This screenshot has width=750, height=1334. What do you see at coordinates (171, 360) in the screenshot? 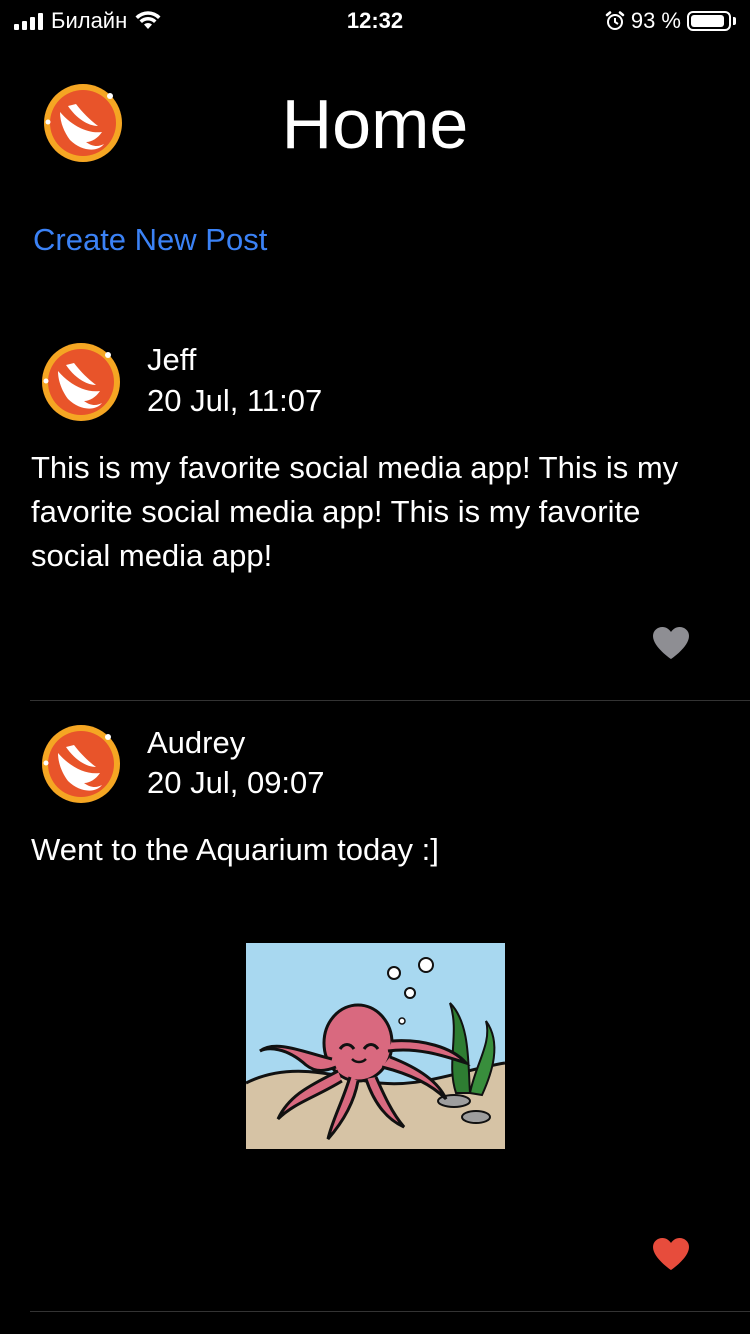
I see `post-author: Jeff` at bounding box center [171, 360].